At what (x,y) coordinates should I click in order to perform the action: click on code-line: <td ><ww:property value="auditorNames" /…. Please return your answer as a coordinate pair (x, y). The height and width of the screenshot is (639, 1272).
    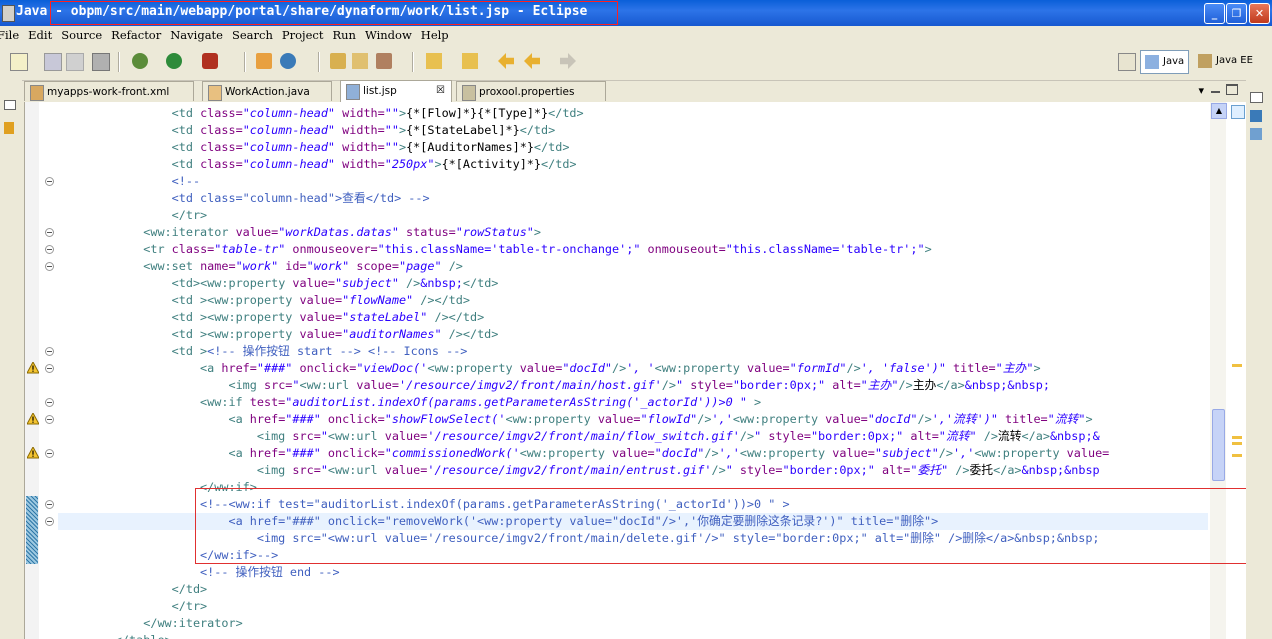
    Looking at the image, I should click on (633, 334).